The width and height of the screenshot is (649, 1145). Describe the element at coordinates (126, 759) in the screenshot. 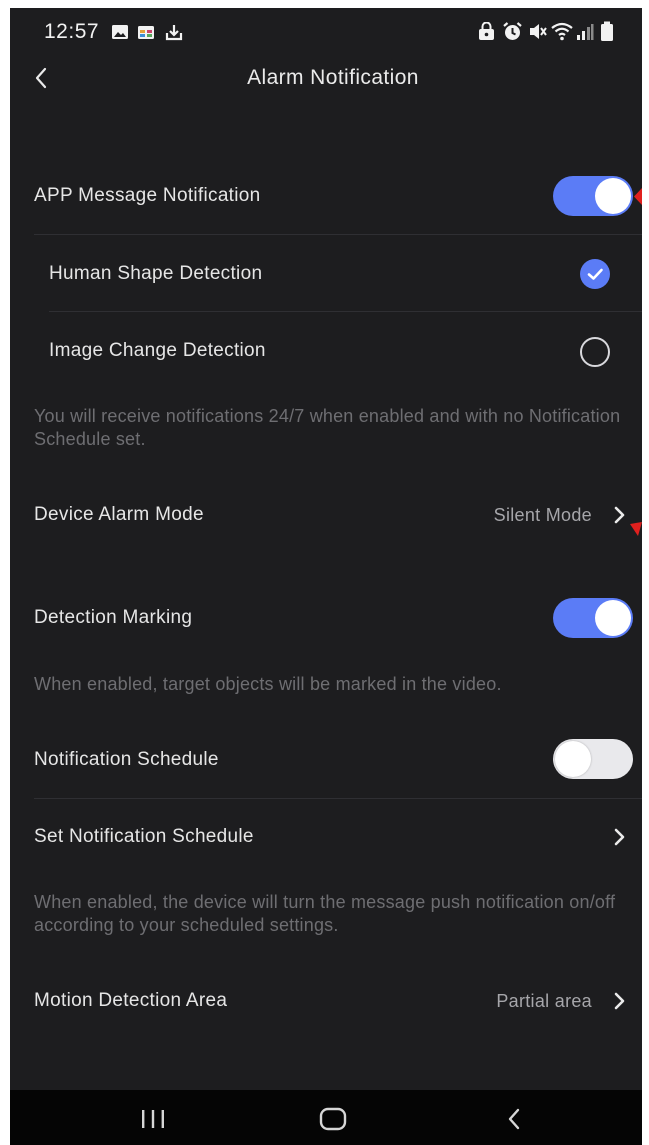

I see `notification-schedule-label: Notification Schedule` at that location.